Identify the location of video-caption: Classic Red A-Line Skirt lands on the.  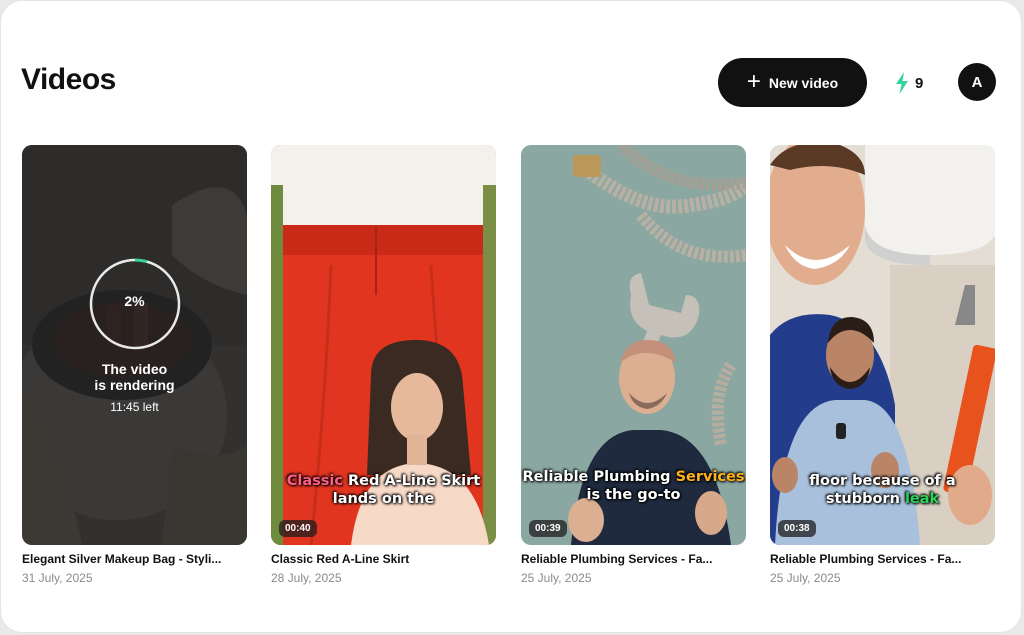
(383, 490).